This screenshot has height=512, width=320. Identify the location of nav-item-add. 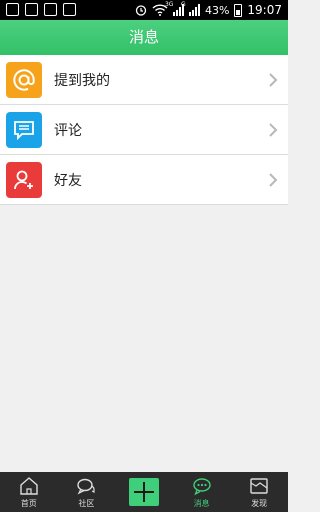
(144, 492).